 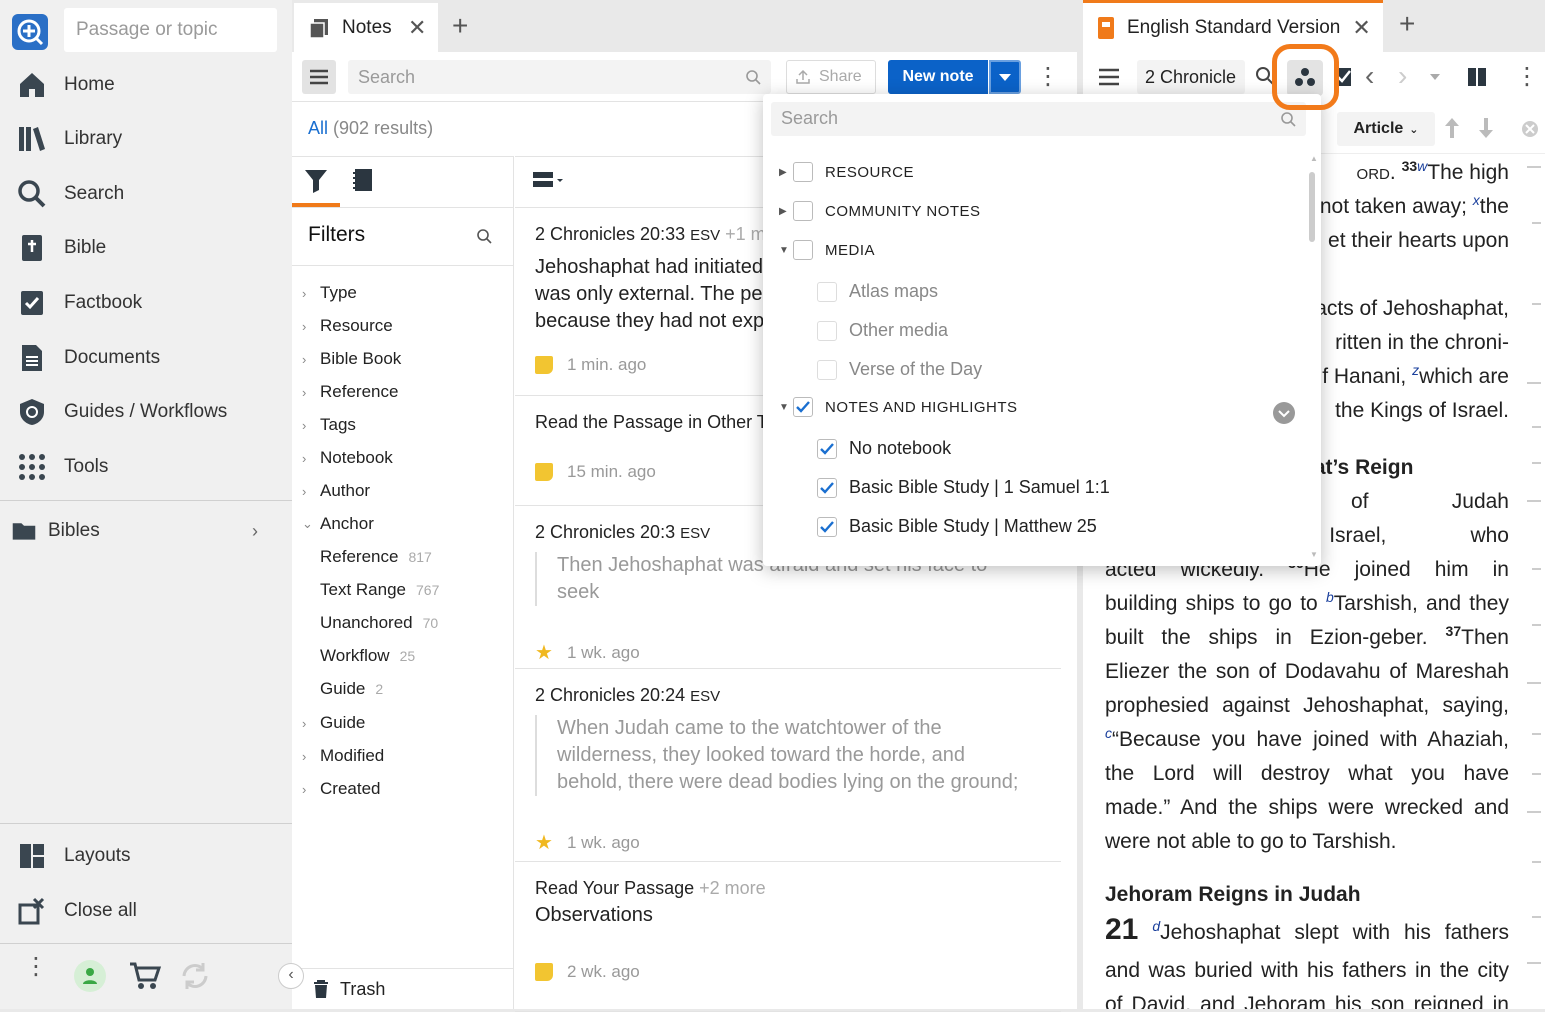 What do you see at coordinates (145, 976) in the screenshot?
I see `cart-icon` at bounding box center [145, 976].